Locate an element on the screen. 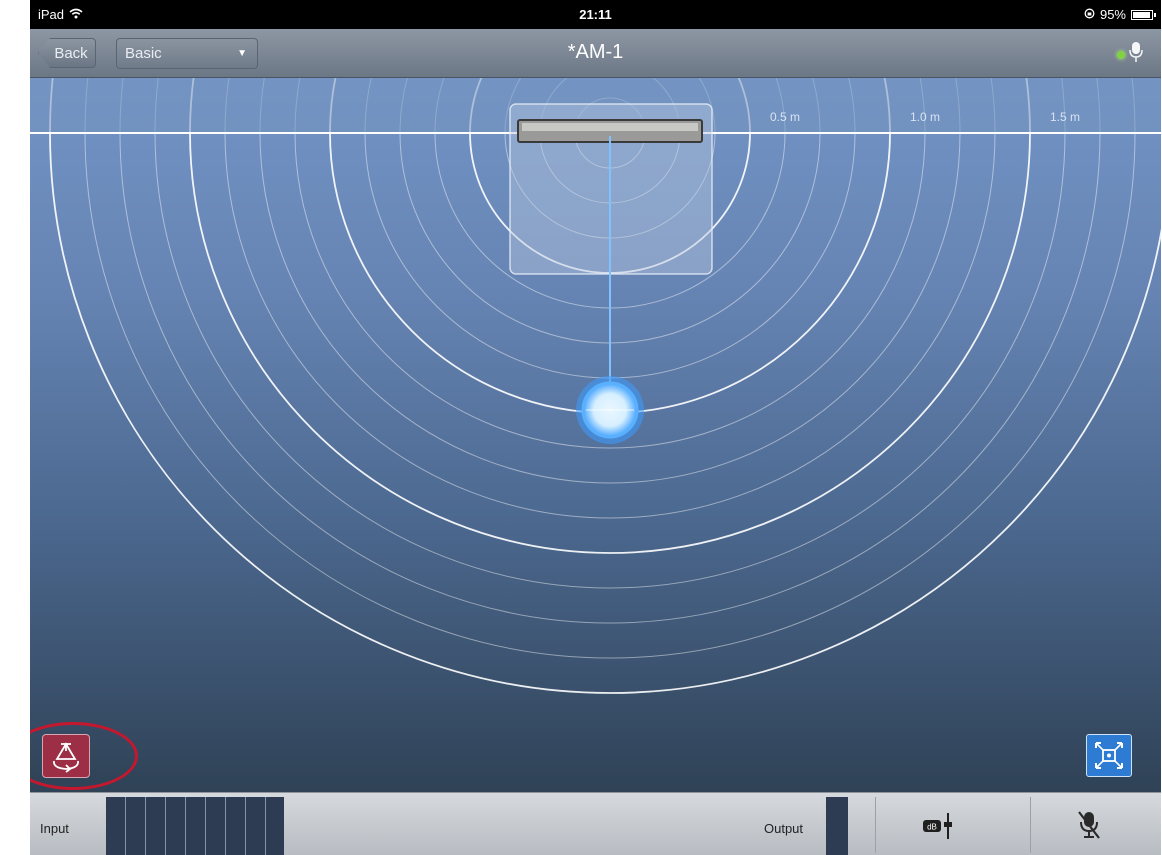 The width and height of the screenshot is (1162, 855). rotate-button is located at coordinates (66, 756).